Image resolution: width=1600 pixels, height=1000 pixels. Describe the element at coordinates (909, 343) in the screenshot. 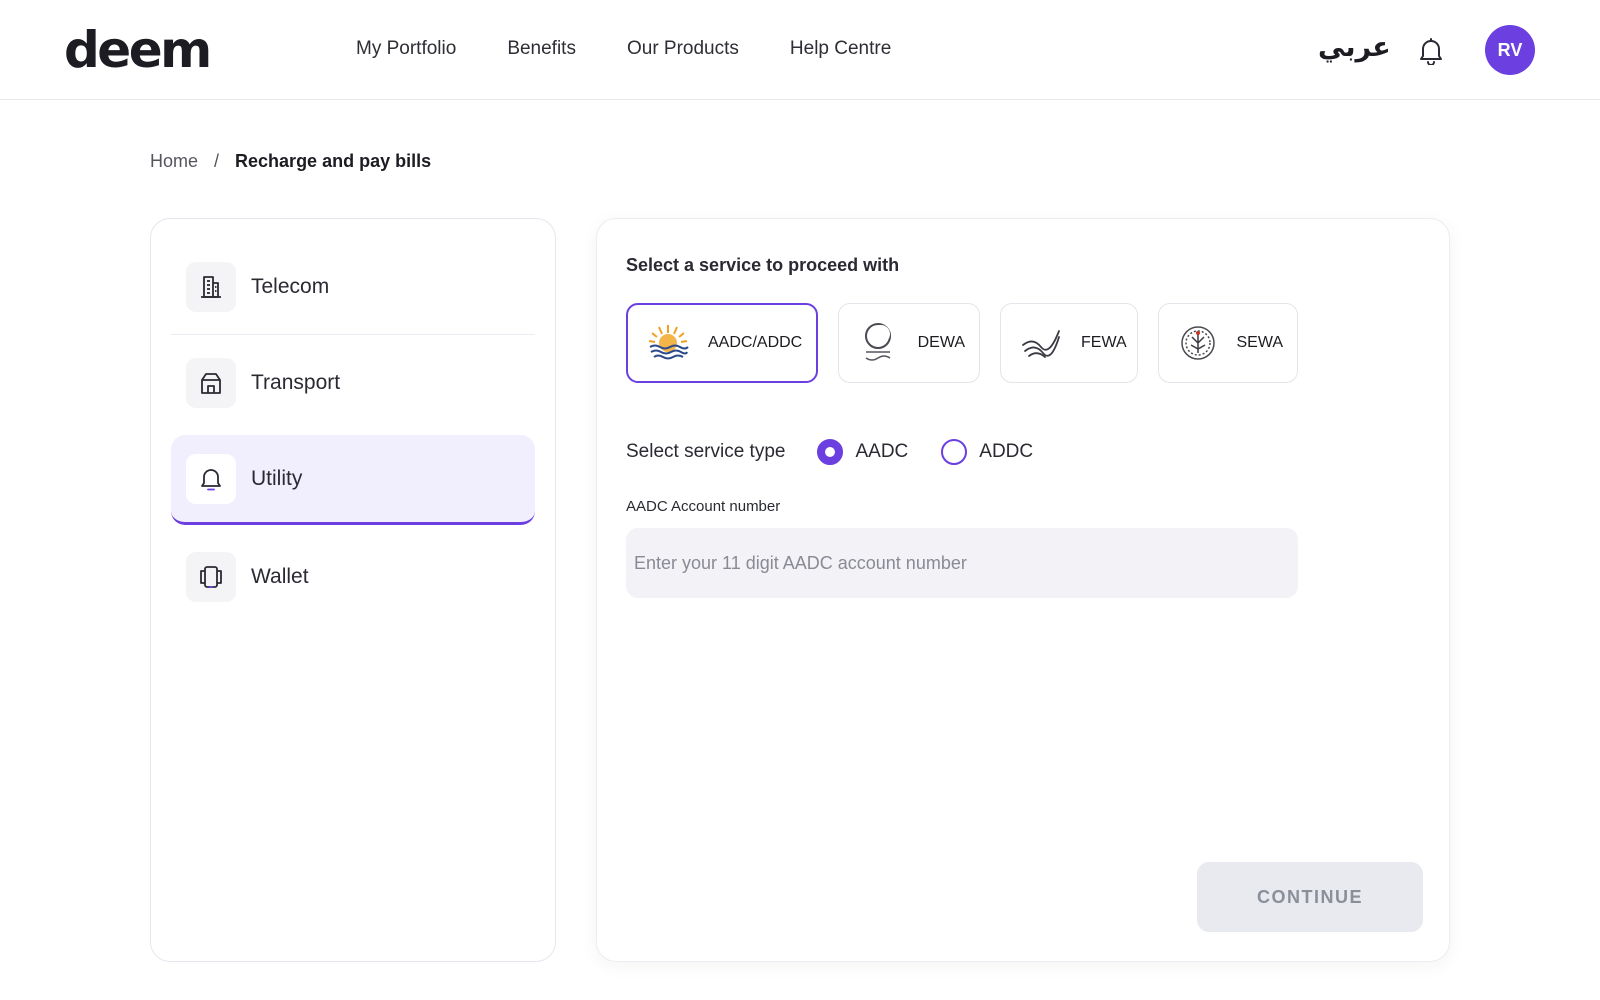

I see `service-dewa: DEWA` at that location.